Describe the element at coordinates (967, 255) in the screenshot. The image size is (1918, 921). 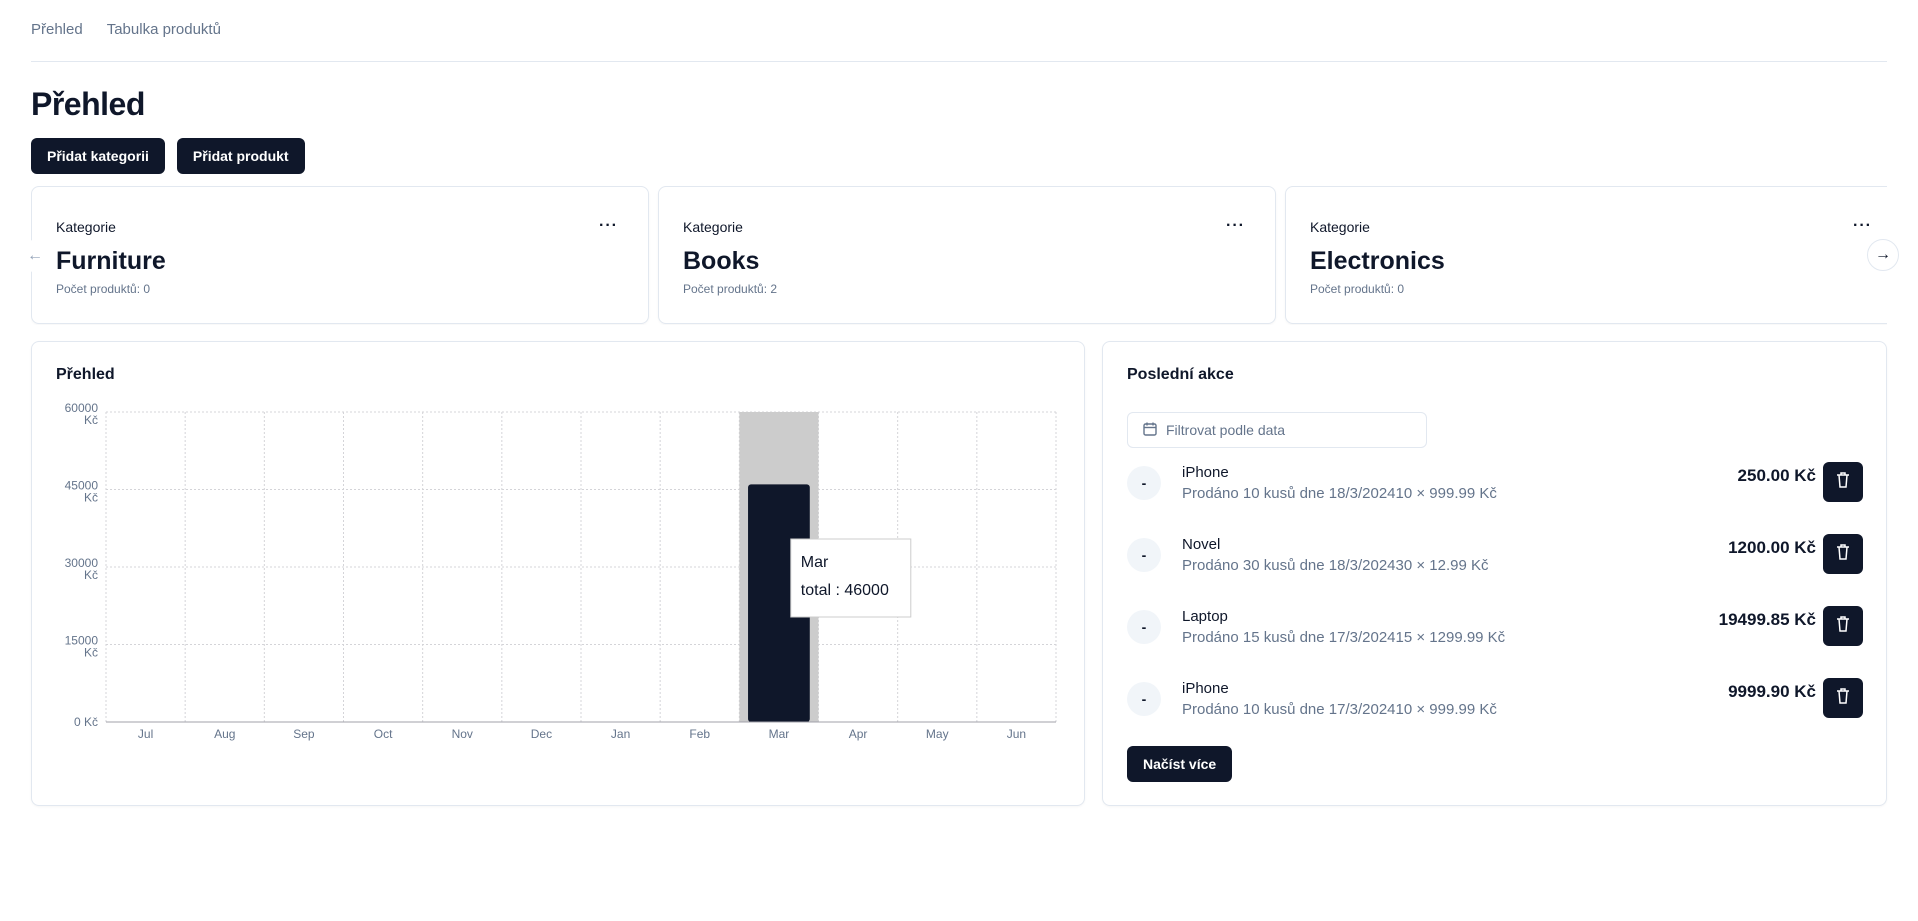
I see `category-card-books: Kategorie Books Počet produktů: 2 ···` at that location.